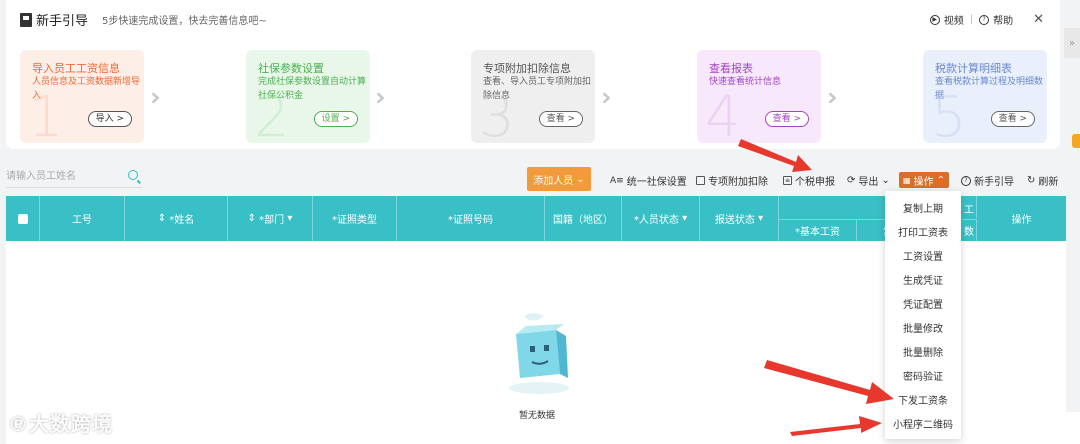 This screenshot has width=1080, height=444. Describe the element at coordinates (291, 68) in the screenshot. I see `card-title: 社保参数设置` at that location.